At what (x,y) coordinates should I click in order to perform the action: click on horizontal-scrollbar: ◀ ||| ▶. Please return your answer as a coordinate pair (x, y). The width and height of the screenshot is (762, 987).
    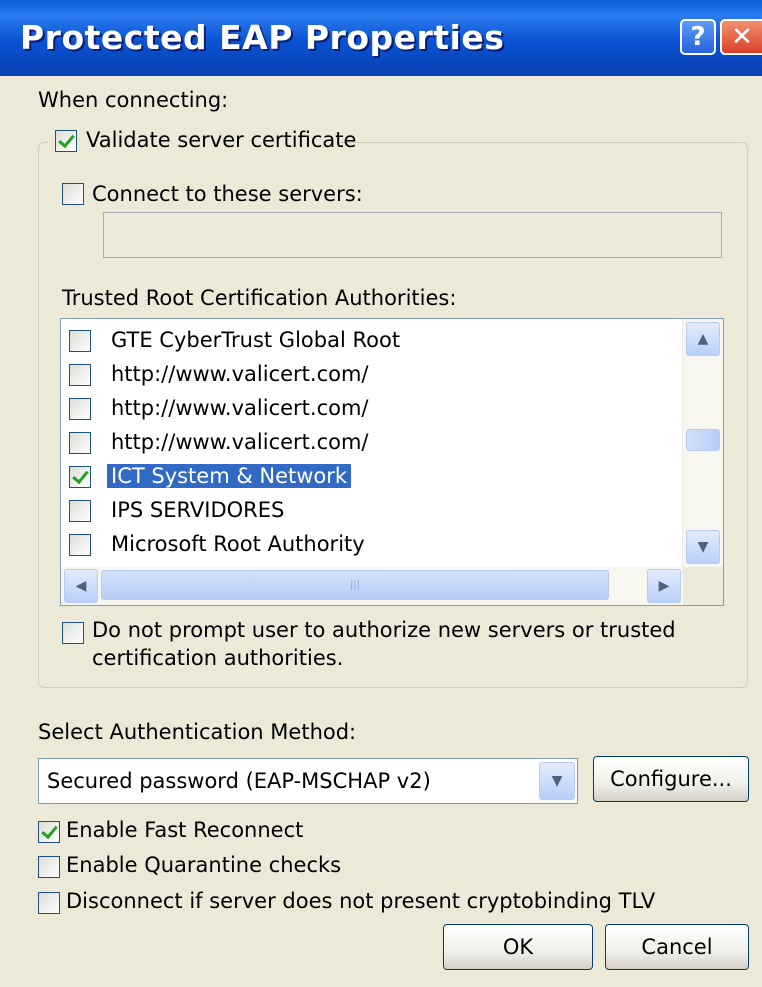
    Looking at the image, I should click on (372, 586).